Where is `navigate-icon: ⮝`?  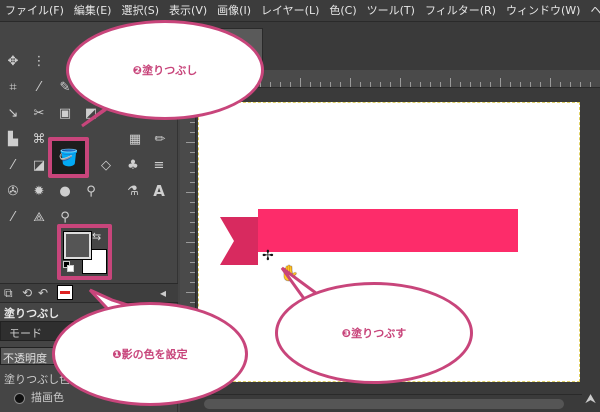 navigate-icon: ⮝ is located at coordinates (590, 399).